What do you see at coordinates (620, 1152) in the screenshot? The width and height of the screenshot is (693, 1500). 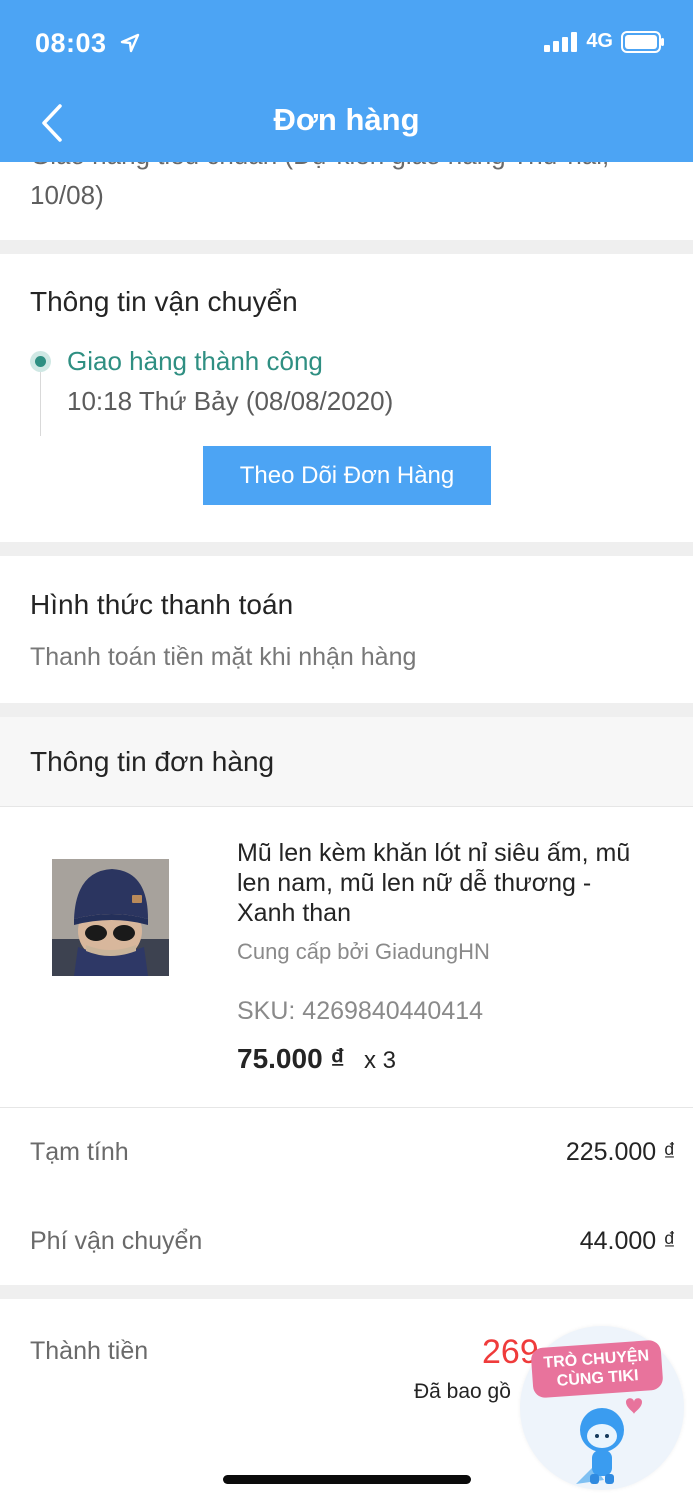 I see `subtotal-value: 225.000 ₫` at bounding box center [620, 1152].